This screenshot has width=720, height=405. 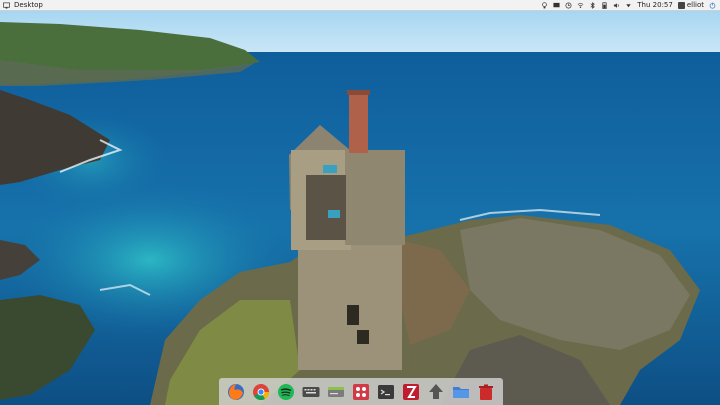 What do you see at coordinates (311, 392) in the screenshot?
I see `keyboard-icon` at bounding box center [311, 392].